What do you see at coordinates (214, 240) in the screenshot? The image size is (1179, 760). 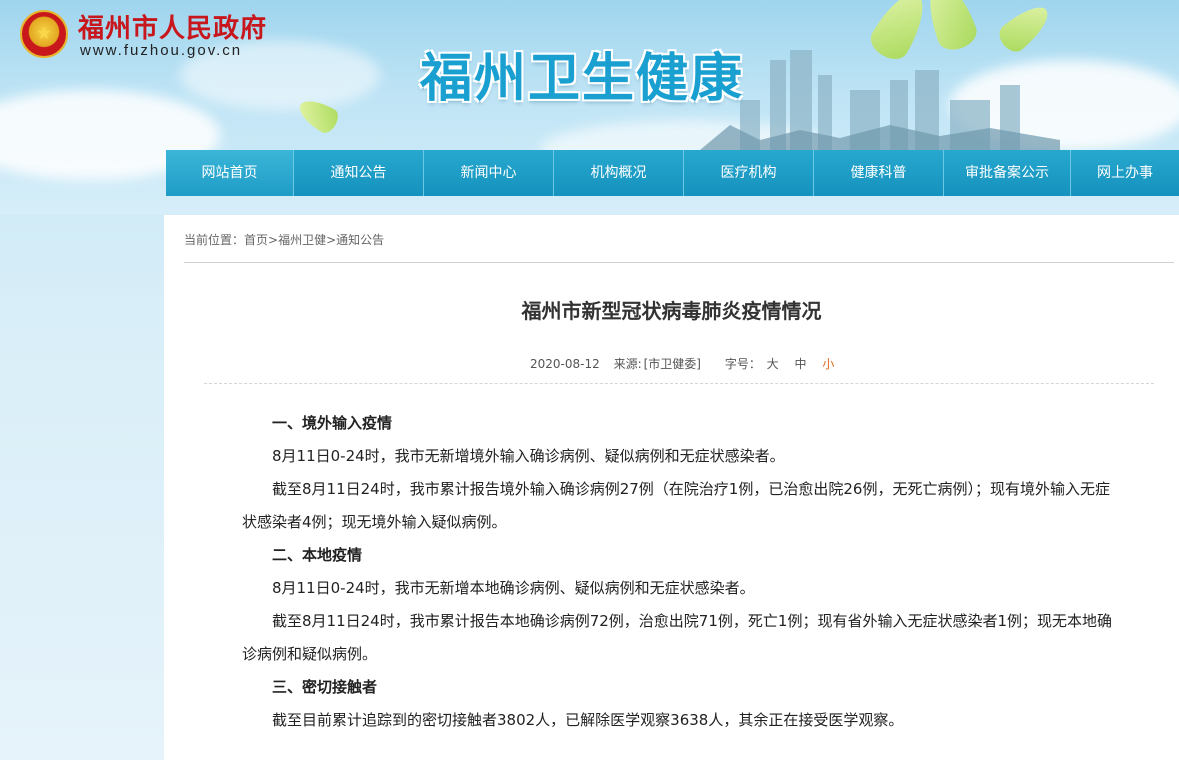 I see `breadcrumb-prefix: 当前位置：` at bounding box center [214, 240].